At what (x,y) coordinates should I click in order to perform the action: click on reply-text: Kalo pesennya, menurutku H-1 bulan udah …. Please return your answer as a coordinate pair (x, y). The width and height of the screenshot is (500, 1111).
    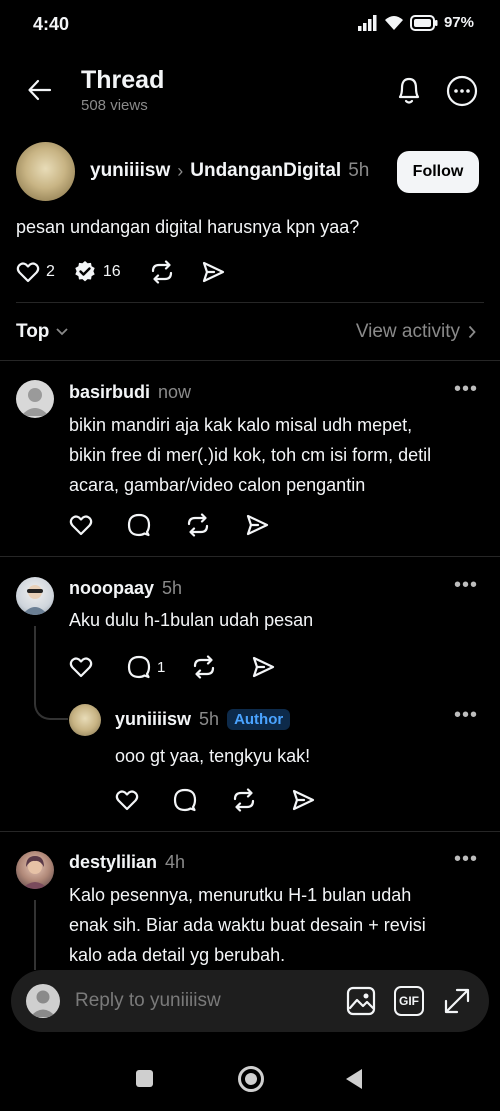
    Looking at the image, I should click on (247, 925).